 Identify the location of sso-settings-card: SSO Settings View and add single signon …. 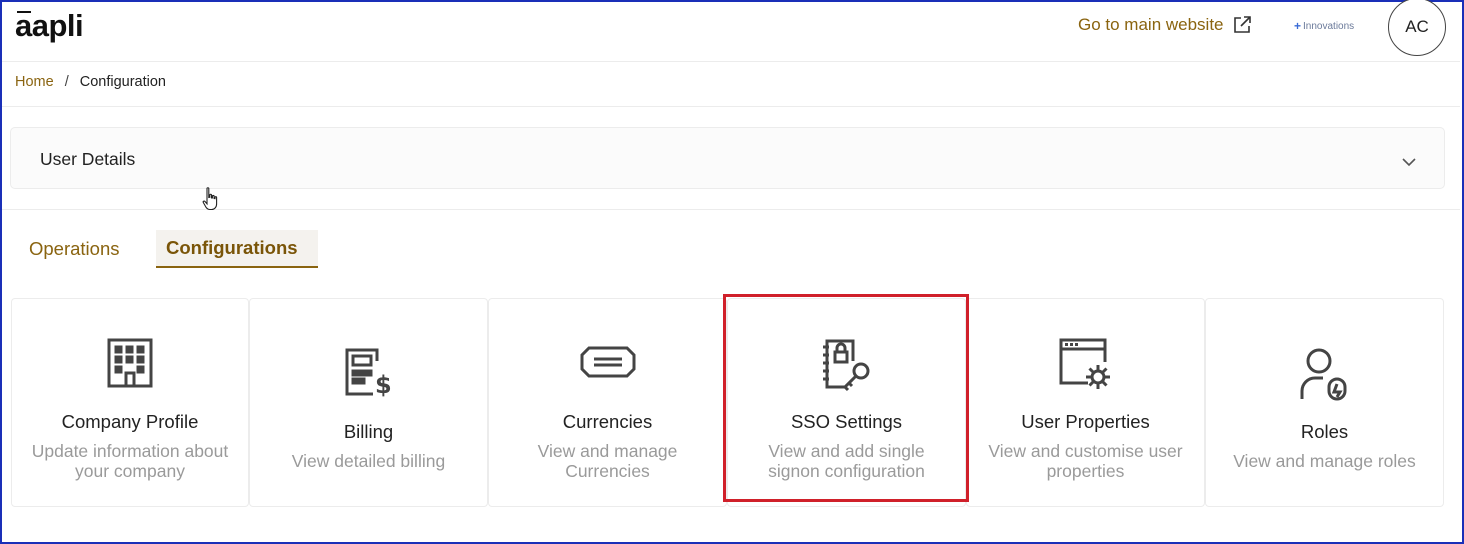
(846, 402).